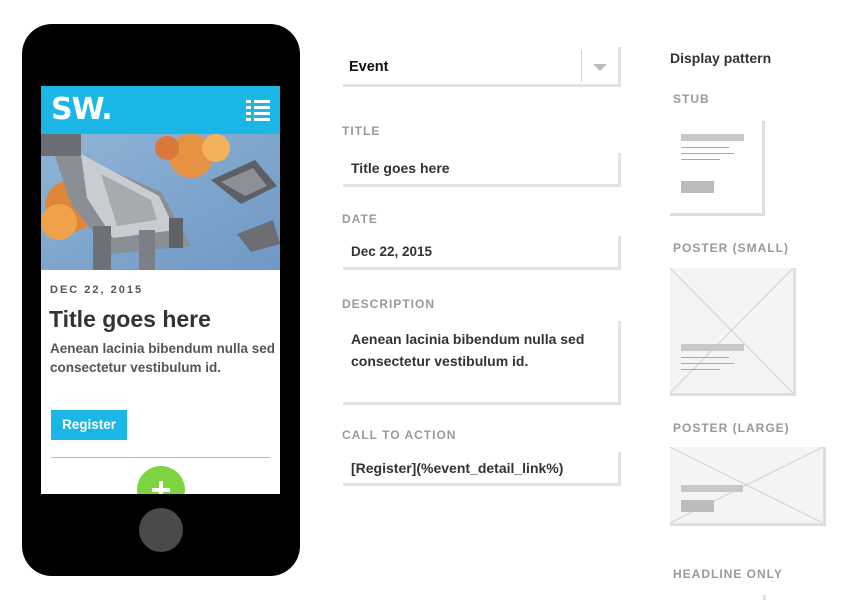 The height and width of the screenshot is (600, 850). I want to click on pattern-label-headline-only: HEADLINE ONLY, so click(728, 574).